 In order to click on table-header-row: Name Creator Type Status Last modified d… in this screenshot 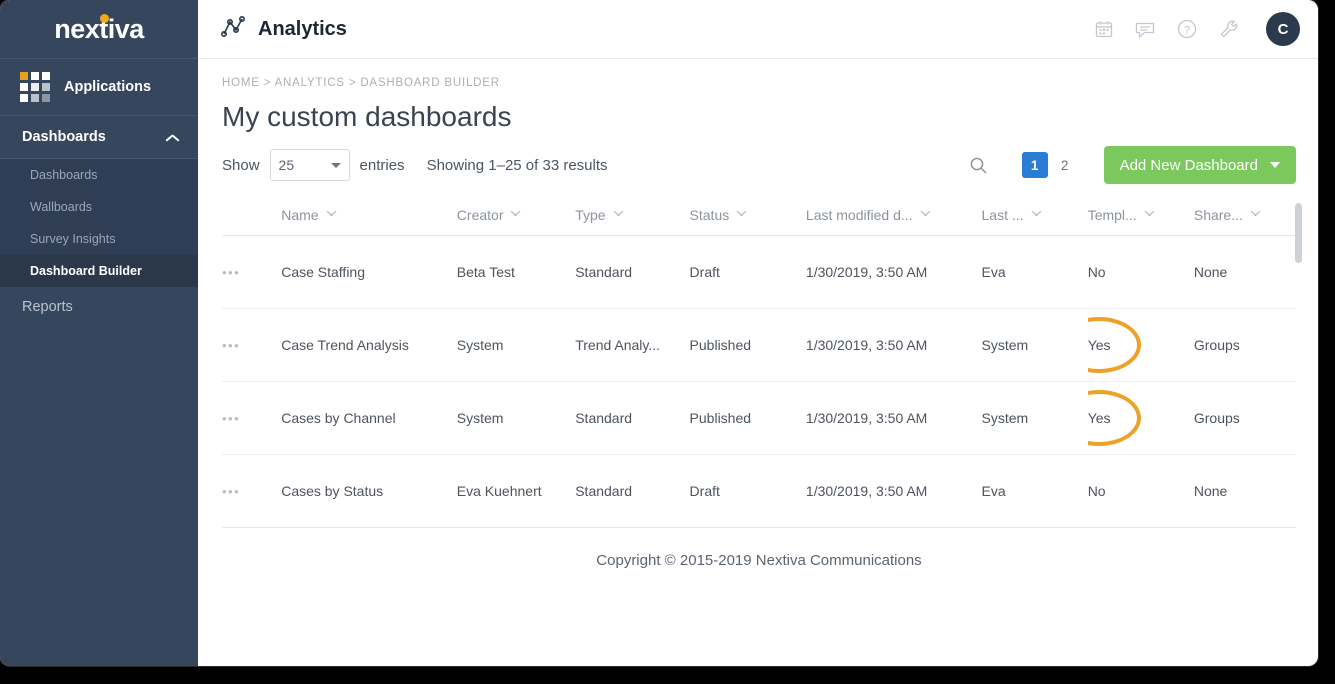, I will do `click(759, 216)`.